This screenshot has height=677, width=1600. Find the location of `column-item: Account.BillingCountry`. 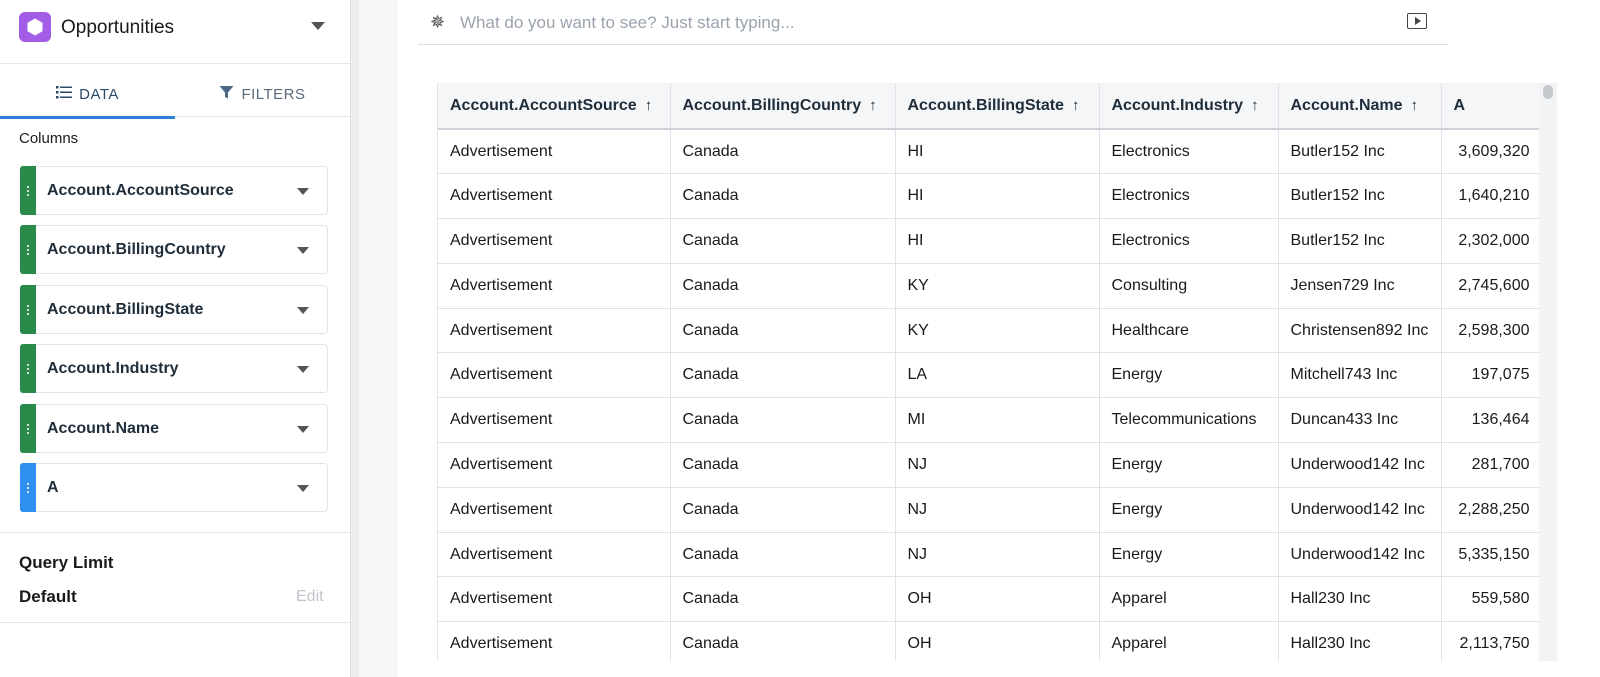

column-item: Account.BillingCountry is located at coordinates (174, 249).